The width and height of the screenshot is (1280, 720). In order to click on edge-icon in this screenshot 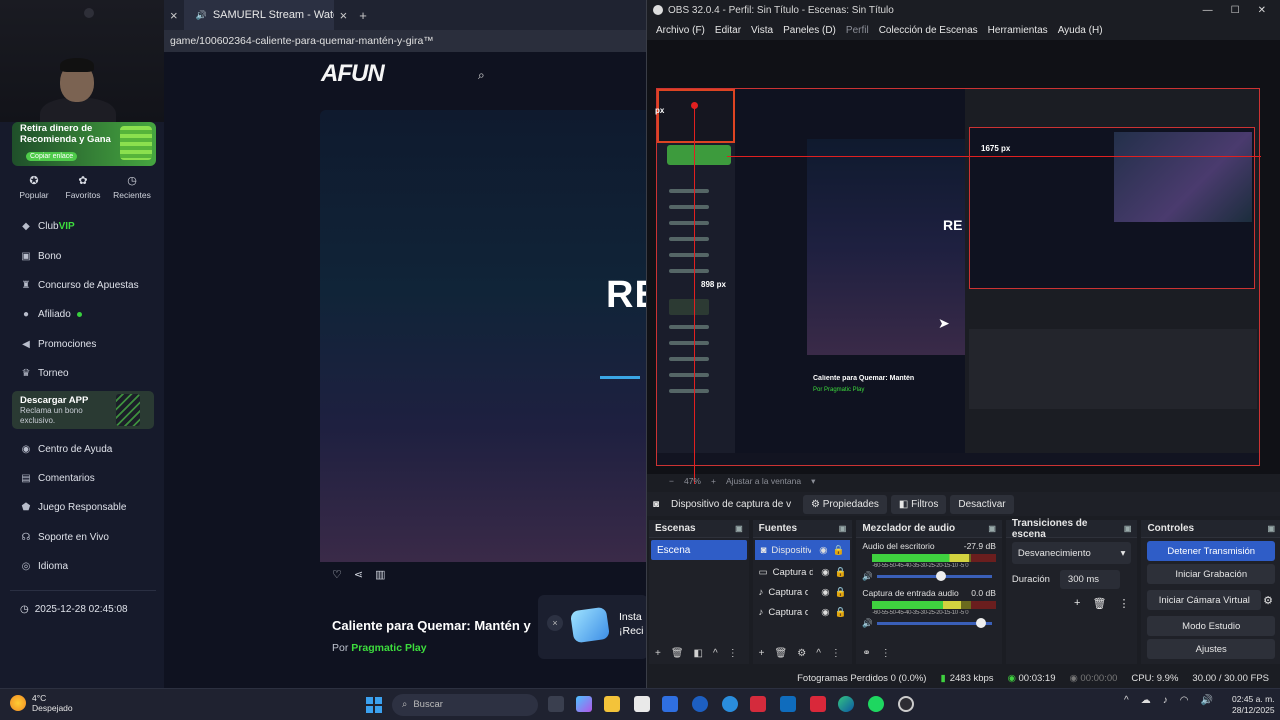, I will do `click(846, 704)`.